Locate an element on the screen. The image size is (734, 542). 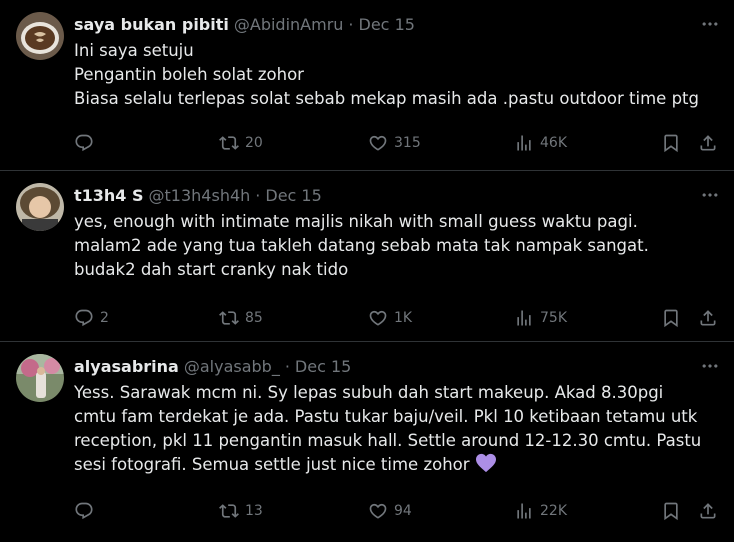
reply-button: 2 is located at coordinates (91, 318).